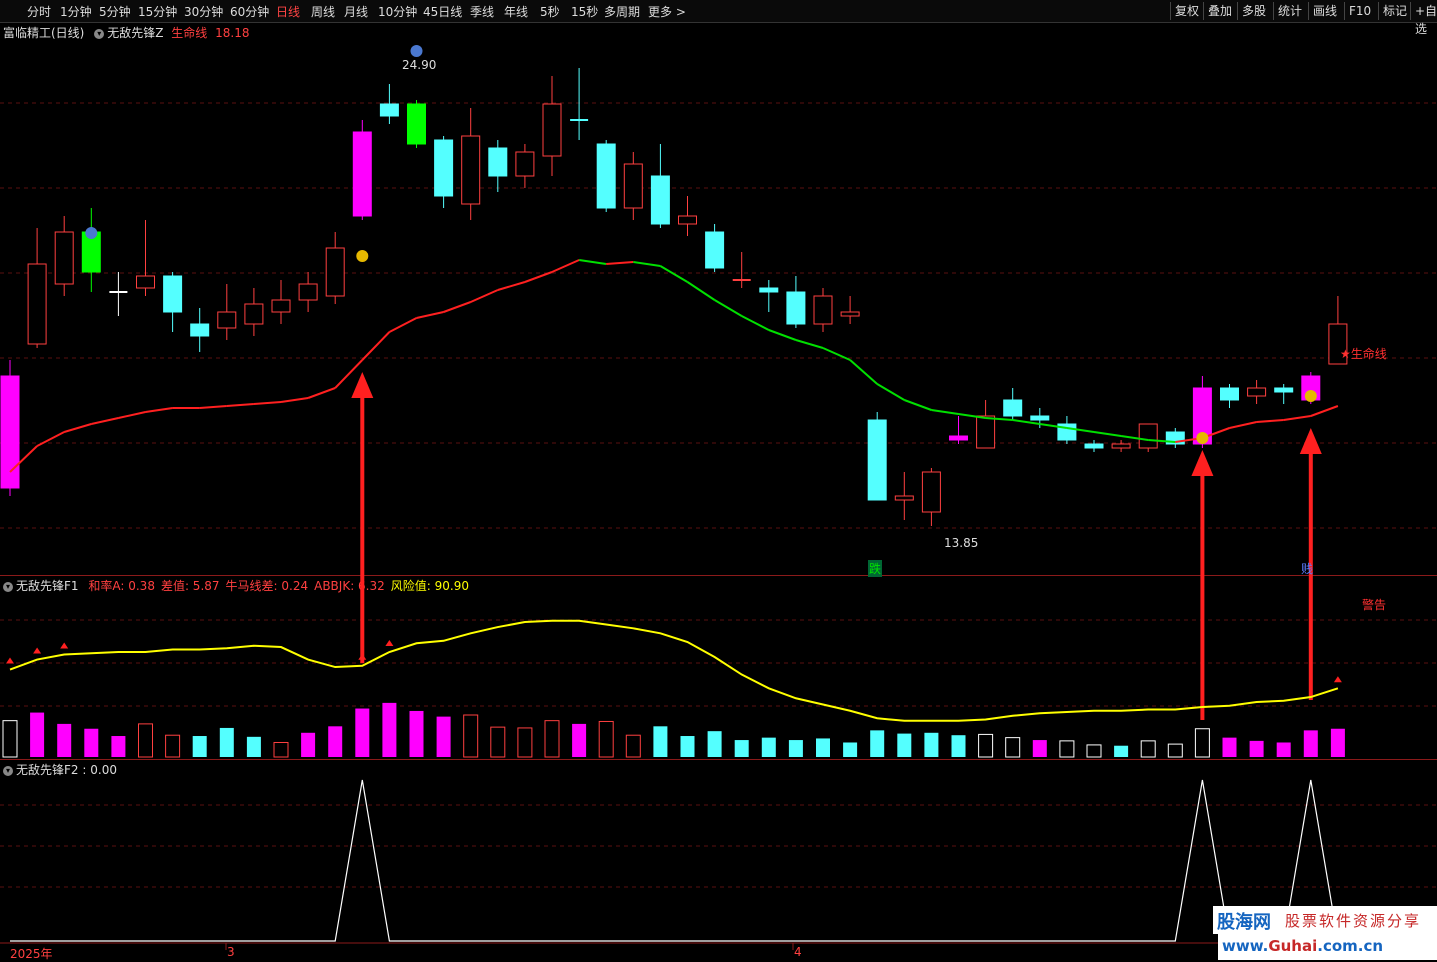 The image size is (1437, 962). I want to click on low-price-text: 13.85, so click(961, 543).